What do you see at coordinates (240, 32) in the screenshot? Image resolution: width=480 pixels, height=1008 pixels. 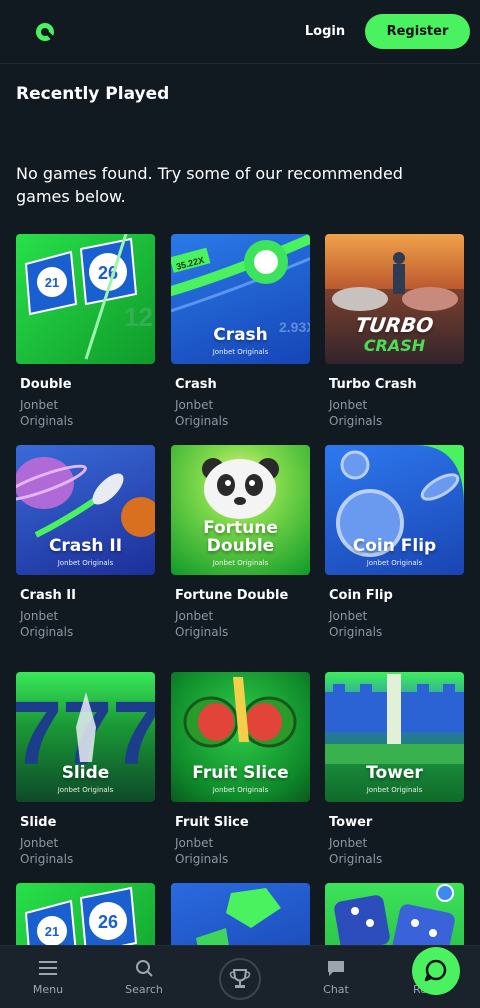 I see `top-header: Login Register` at bounding box center [240, 32].